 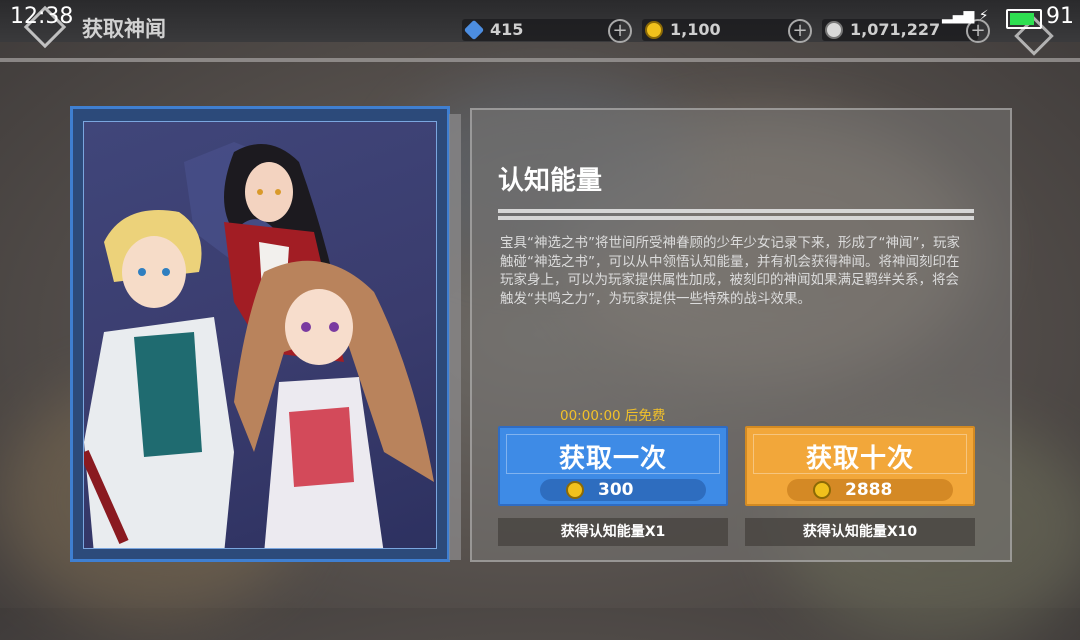 I want to click on draw-once-button: 获取一次 300, so click(x=613, y=466).